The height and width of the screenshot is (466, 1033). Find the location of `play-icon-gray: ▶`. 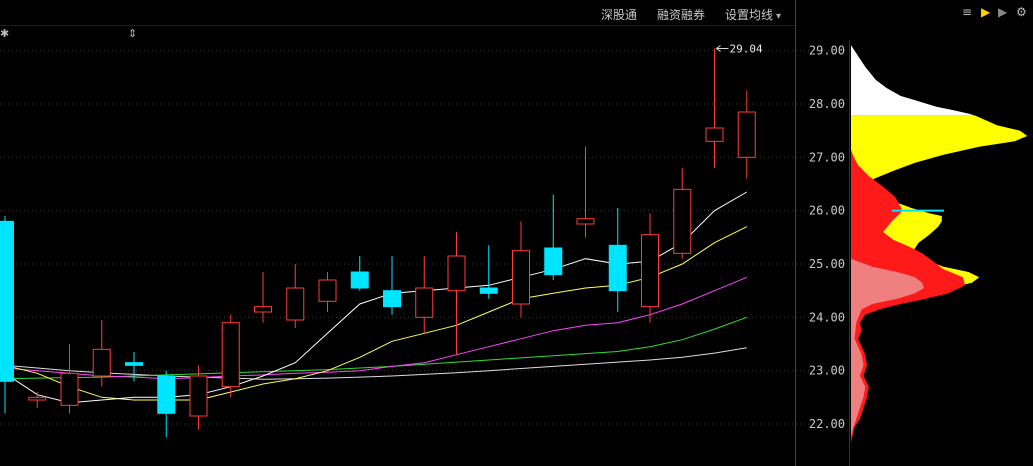

play-icon-gray: ▶ is located at coordinates (1002, 12).